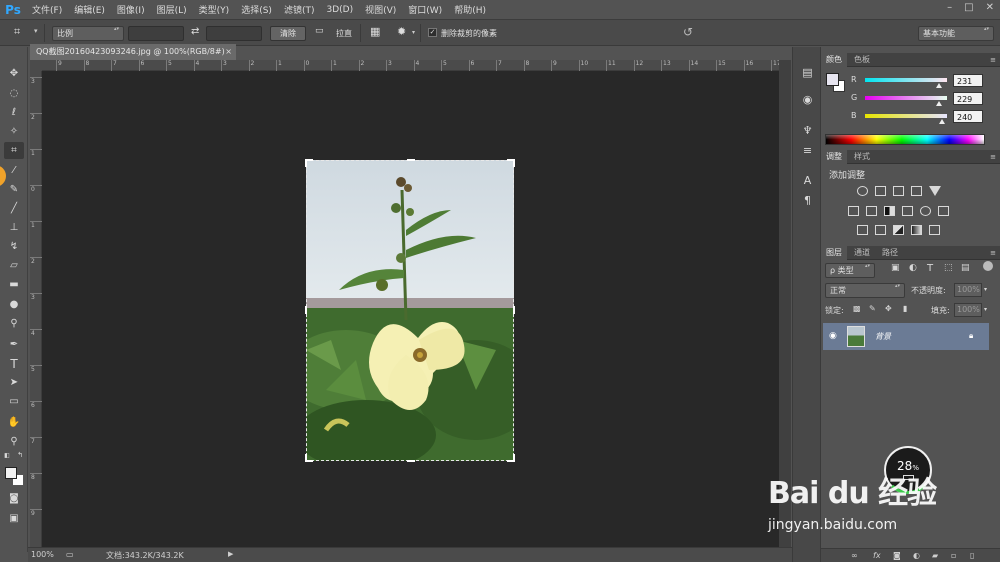 Image resolution: width=1000 pixels, height=562 pixels. What do you see at coordinates (14, 382) in the screenshot?
I see `path-selection-tool-icon: ➤` at bounding box center [14, 382].